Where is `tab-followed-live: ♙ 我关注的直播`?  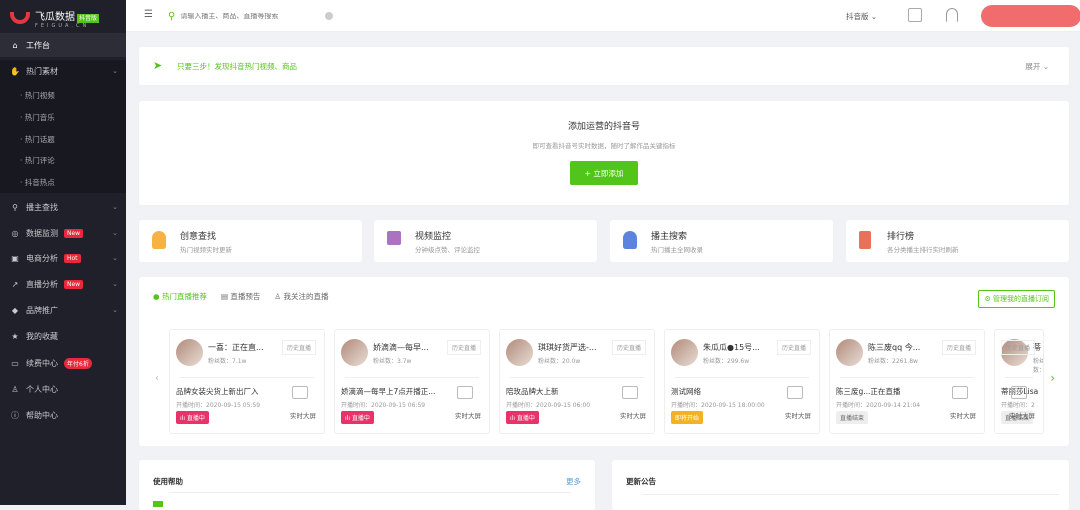 tab-followed-live: ♙ 我关注的直播 is located at coordinates (301, 296).